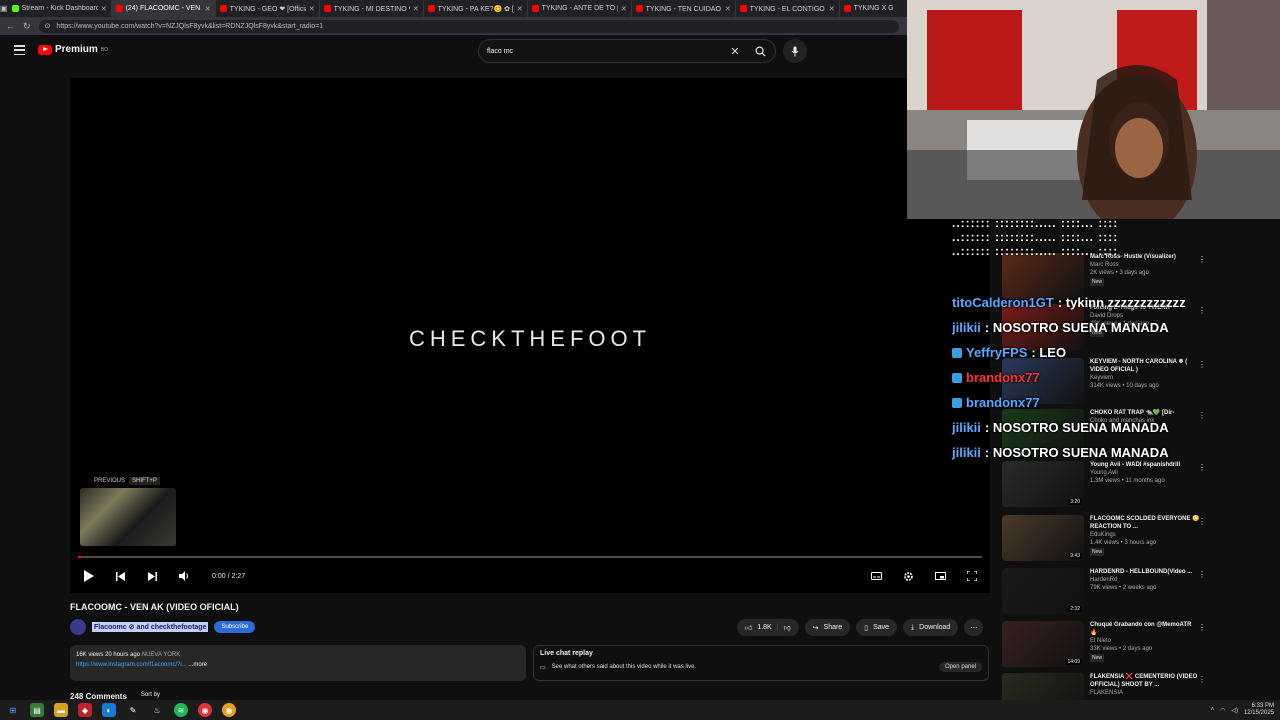 The image size is (1280, 720). What do you see at coordinates (1043, 591) in the screenshot?
I see `recommendation-thumbnail: 2:32` at bounding box center [1043, 591].